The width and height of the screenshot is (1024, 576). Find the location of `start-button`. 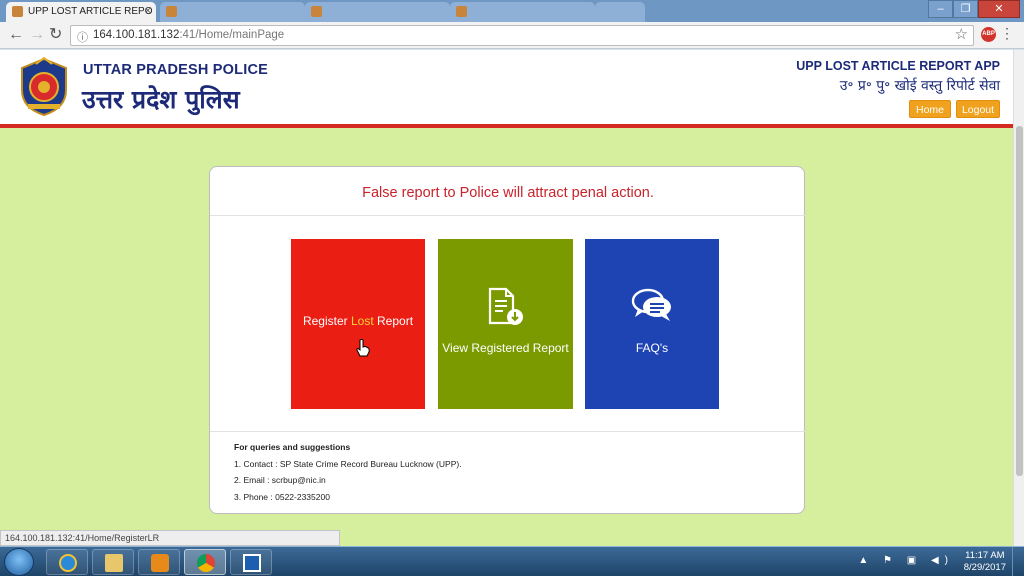

start-button is located at coordinates (19, 562).